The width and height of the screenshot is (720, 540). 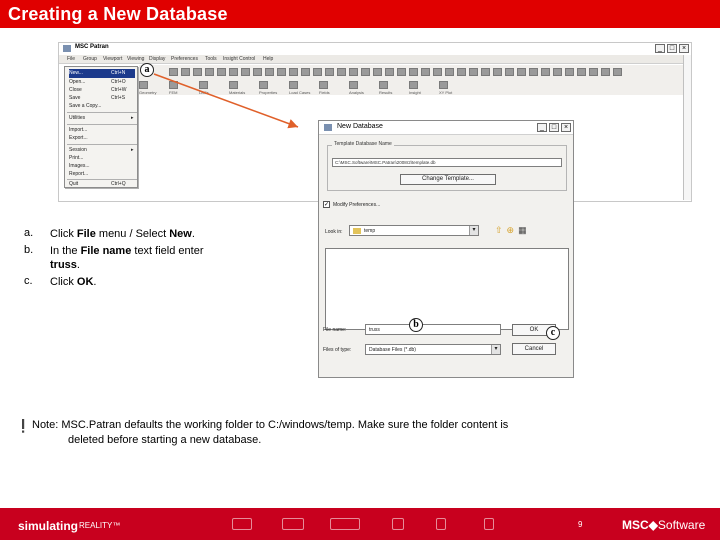 What do you see at coordinates (433, 349) in the screenshot?
I see `files-of-type-combo: Database Files (*.db) ▾` at bounding box center [433, 349].